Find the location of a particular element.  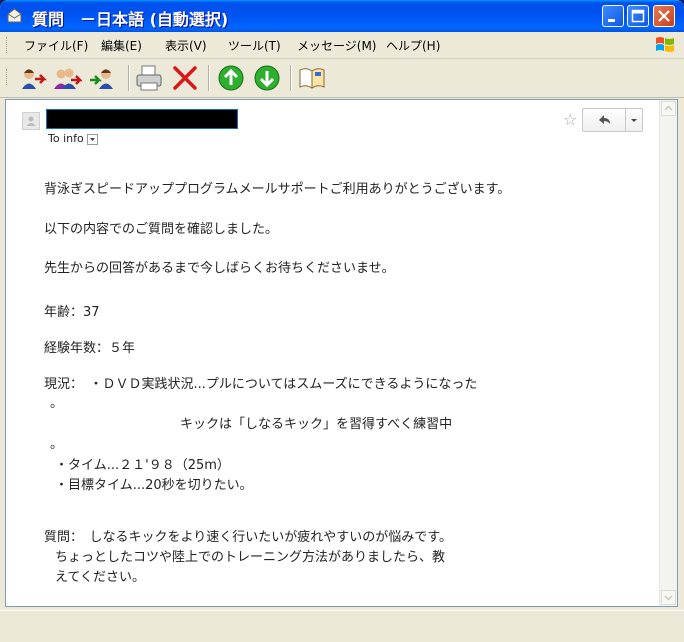

window-title: 質問 －日本語 (自動選択) is located at coordinates (130, 19).